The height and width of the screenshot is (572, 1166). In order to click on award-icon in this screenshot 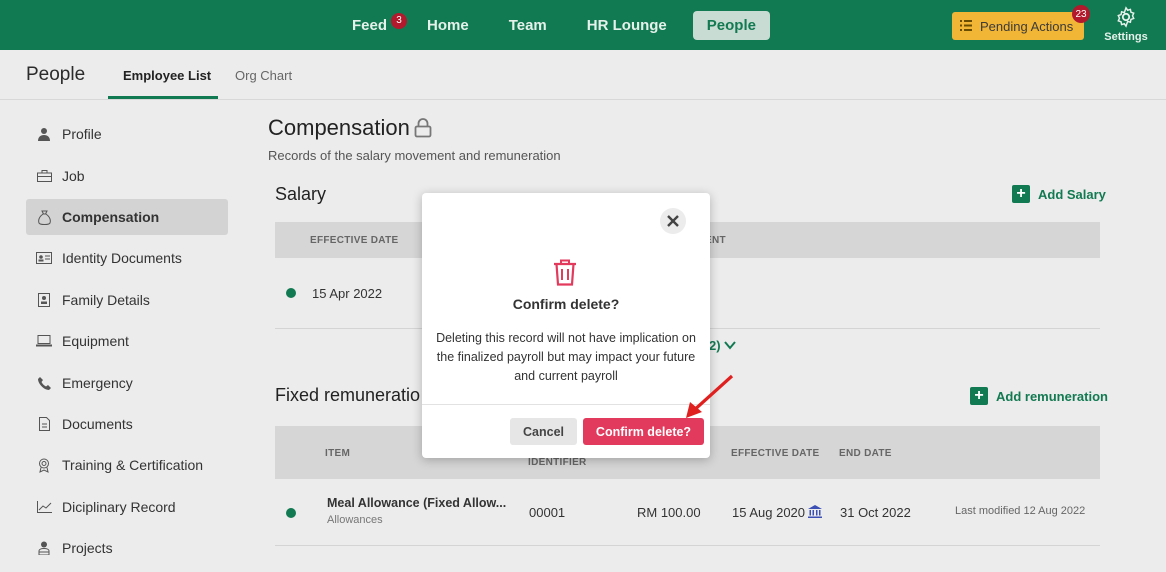, I will do `click(44, 465)`.